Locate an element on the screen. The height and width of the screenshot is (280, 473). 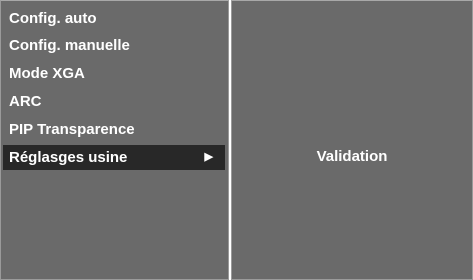
menu-item-pip-transparence: PIP Transparence is located at coordinates (114, 129).